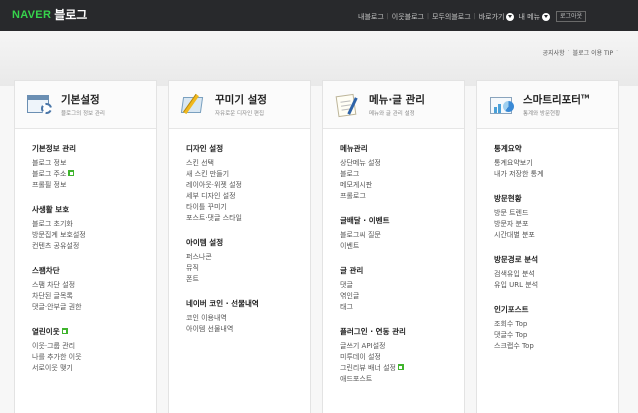 The image size is (638, 413). Describe the element at coordinates (248, 148) in the screenshot. I see `section-title: 디자인 설정` at that location.